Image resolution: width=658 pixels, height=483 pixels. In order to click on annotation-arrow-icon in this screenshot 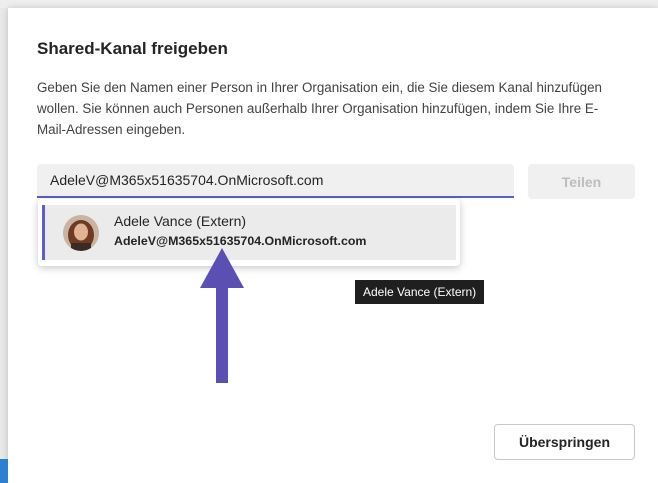, I will do `click(222, 315)`.